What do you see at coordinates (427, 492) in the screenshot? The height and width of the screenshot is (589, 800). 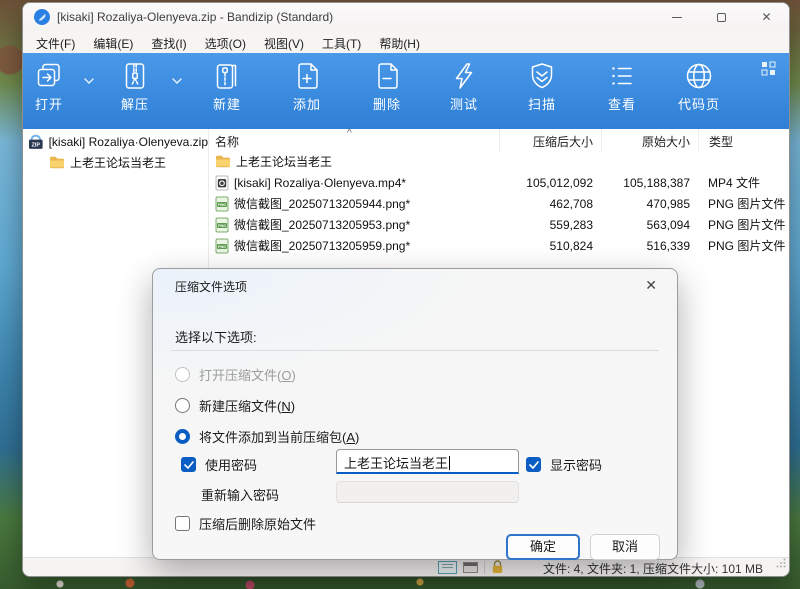 I see `reenter-password-input` at bounding box center [427, 492].